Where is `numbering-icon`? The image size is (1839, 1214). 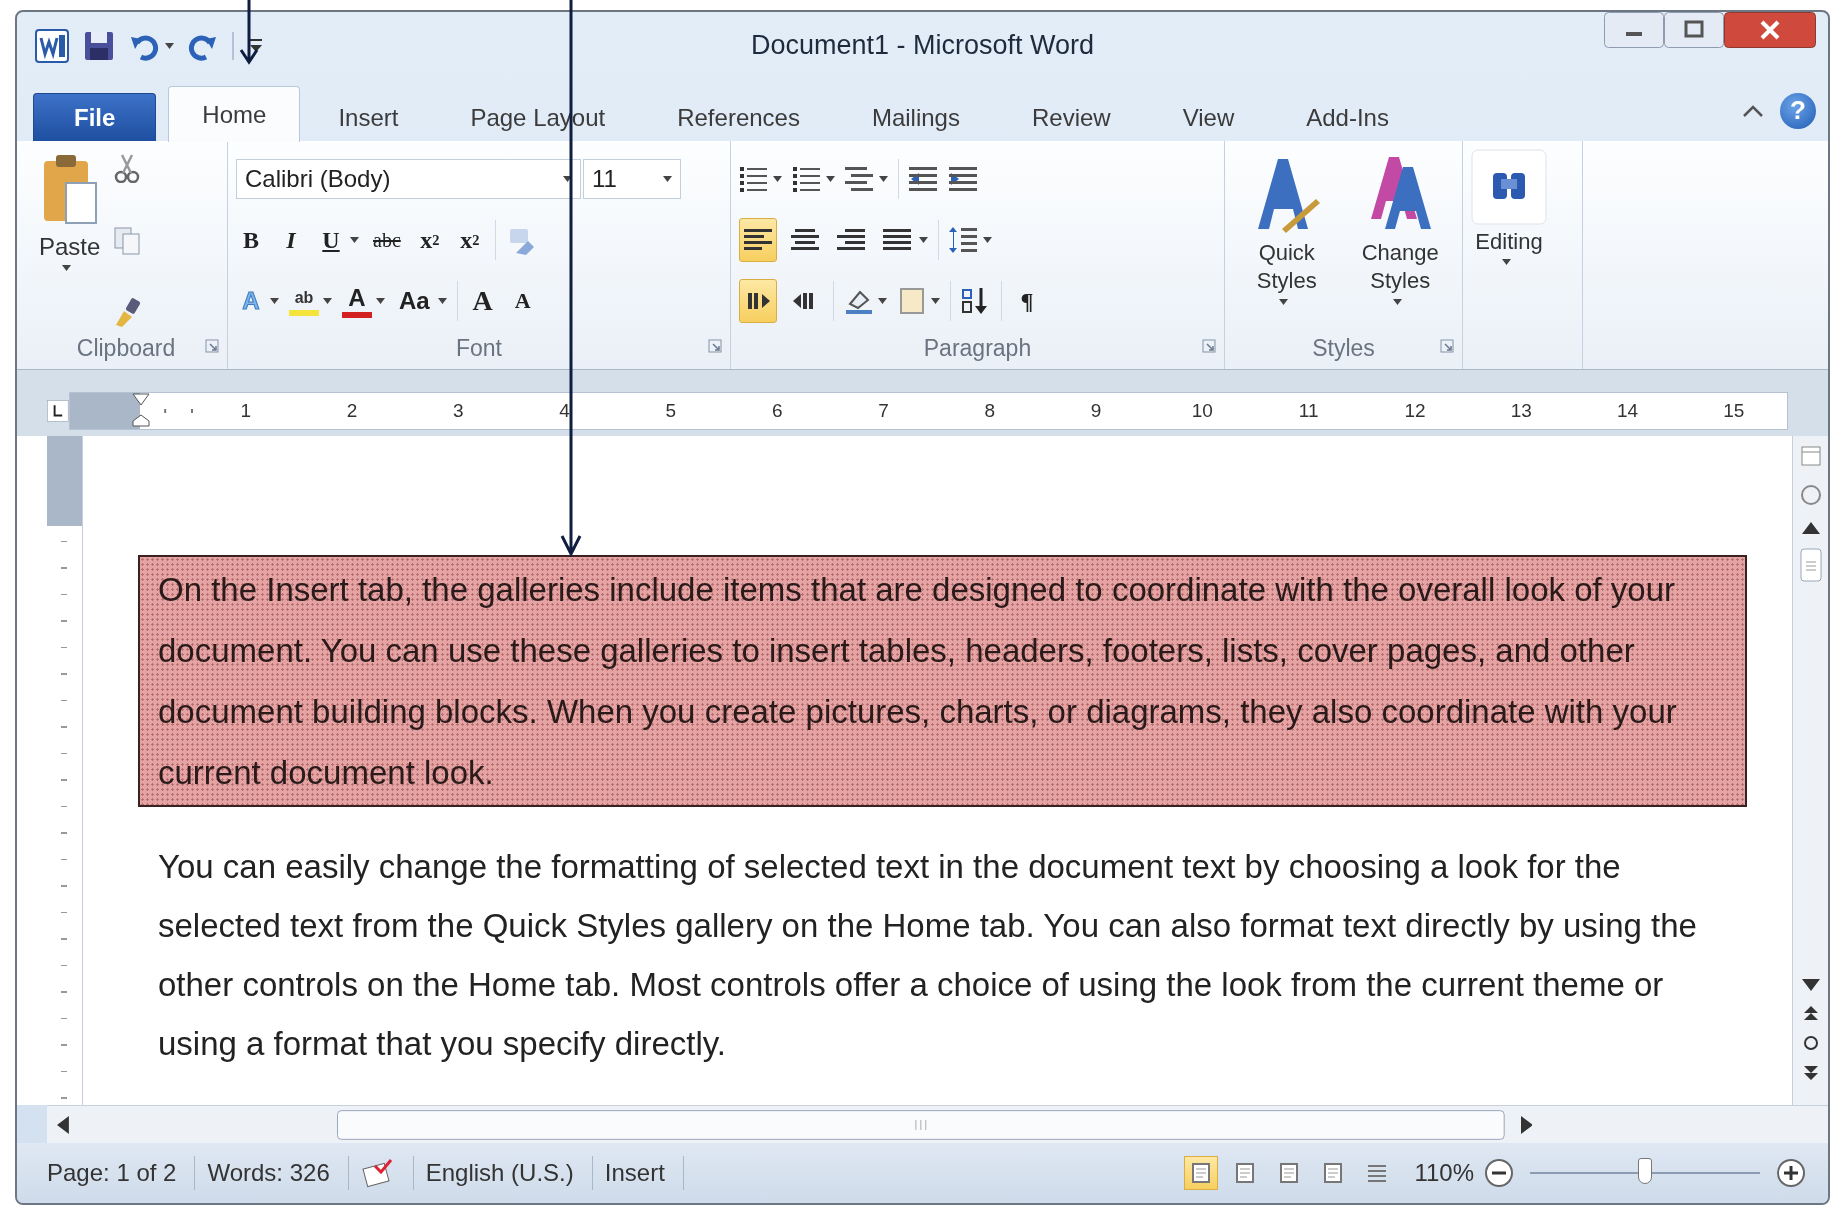 numbering-icon is located at coordinates (807, 179).